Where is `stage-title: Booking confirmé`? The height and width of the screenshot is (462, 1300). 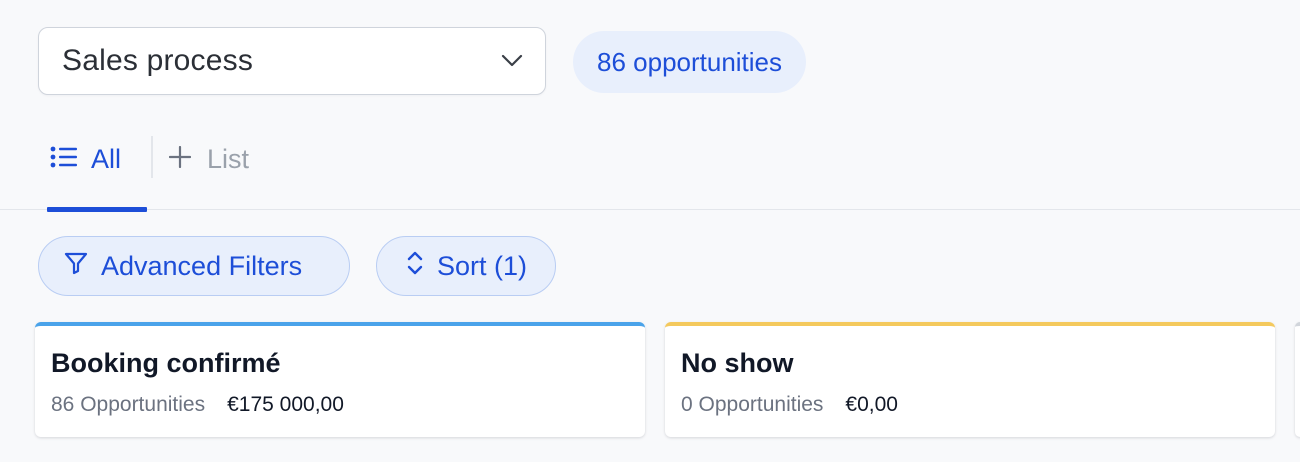
stage-title: Booking confirmé is located at coordinates (166, 363).